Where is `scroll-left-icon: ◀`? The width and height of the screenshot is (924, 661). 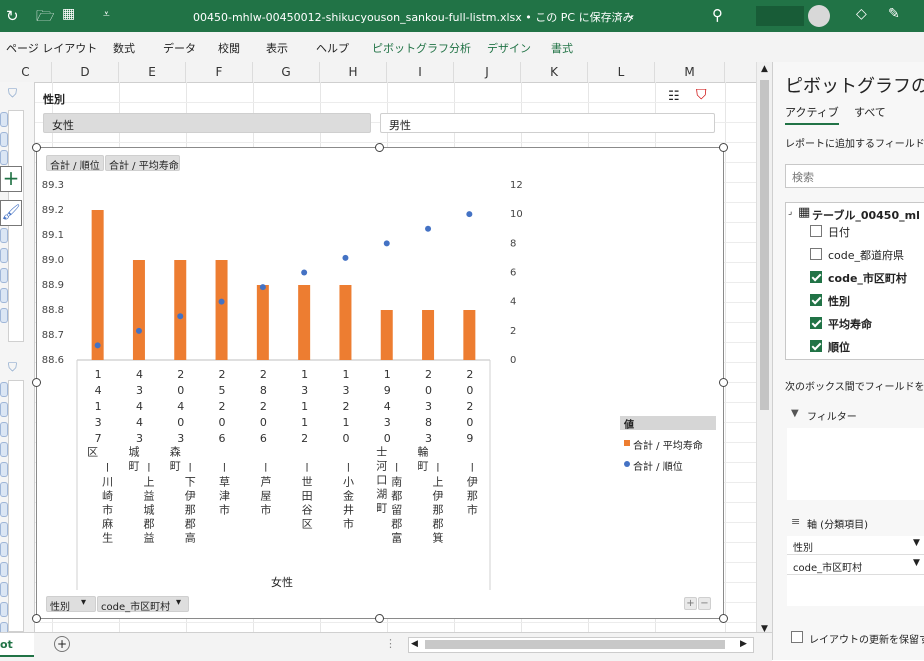 scroll-left-icon: ◀ is located at coordinates (414, 644).